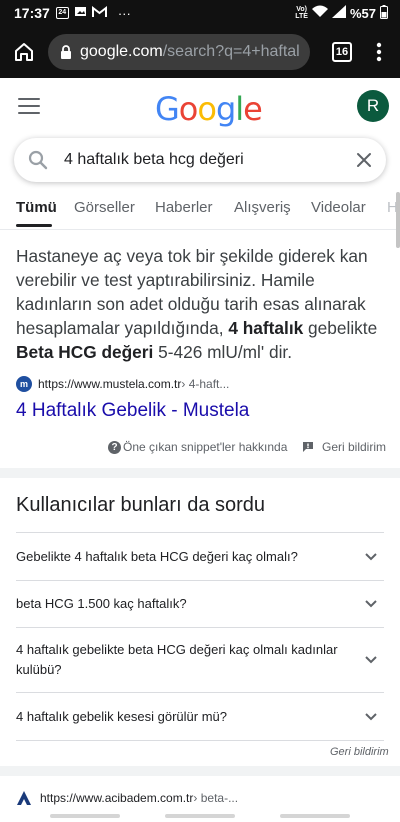  What do you see at coordinates (225, 109) in the screenshot?
I see `logo-letter: g` at bounding box center [225, 109].